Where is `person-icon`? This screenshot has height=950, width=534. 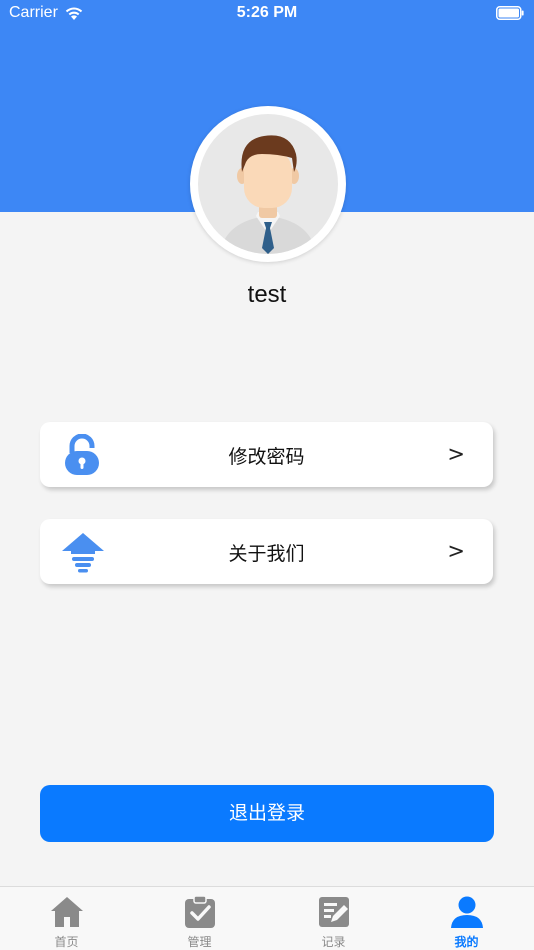 person-icon is located at coordinates (466, 912).